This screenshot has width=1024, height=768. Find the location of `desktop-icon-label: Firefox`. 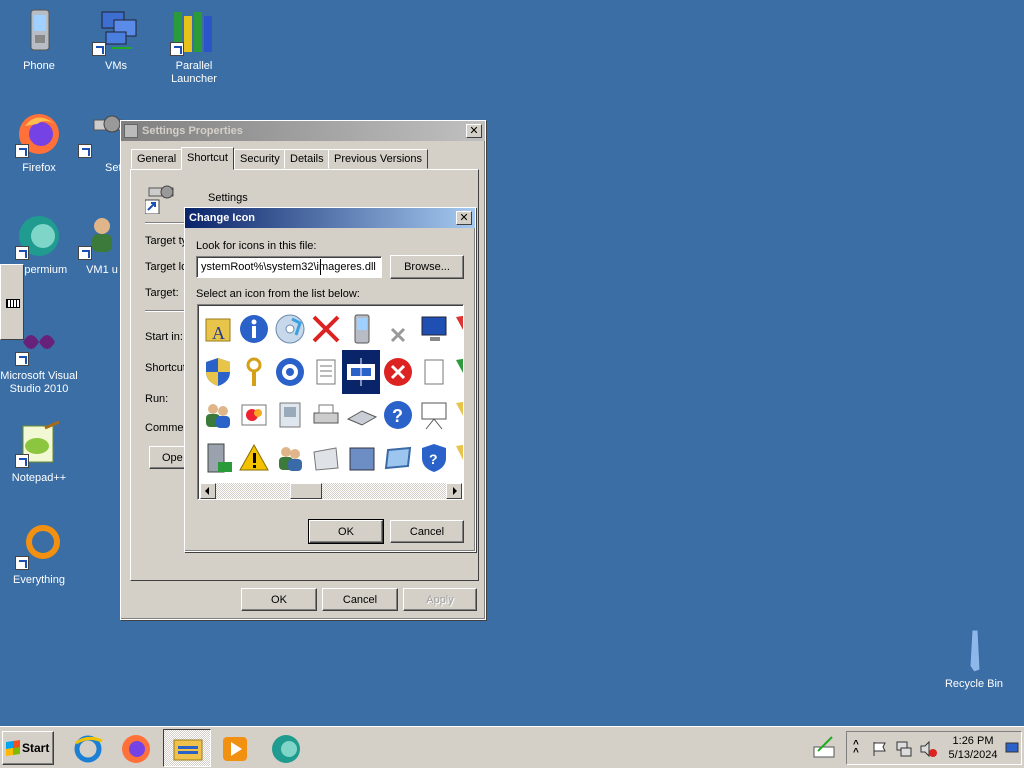

desktop-icon-label: Firefox is located at coordinates (39, 168).